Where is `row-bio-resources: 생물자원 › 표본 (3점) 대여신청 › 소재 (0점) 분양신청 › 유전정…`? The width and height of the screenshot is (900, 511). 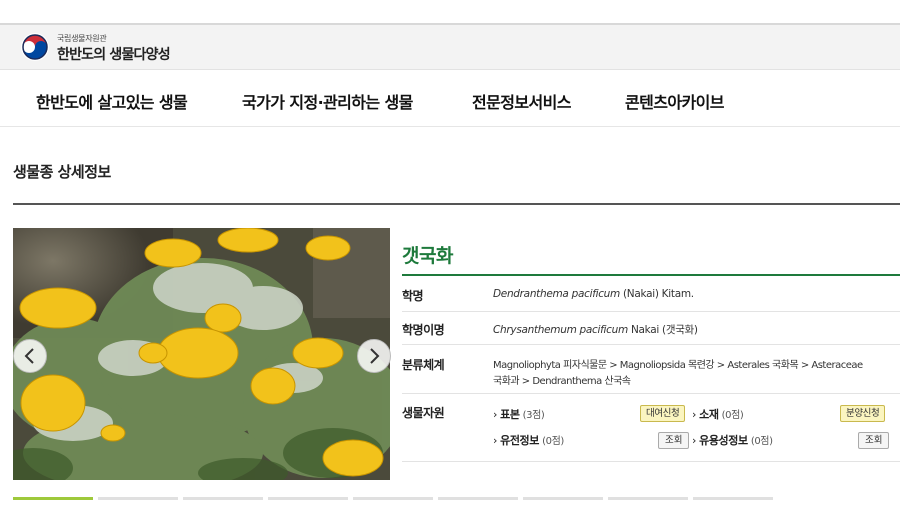 row-bio-resources: 생물자원 › 표본 (3점) 대여신청 › 소재 (0점) 분양신청 › 유전정… is located at coordinates (651, 428).